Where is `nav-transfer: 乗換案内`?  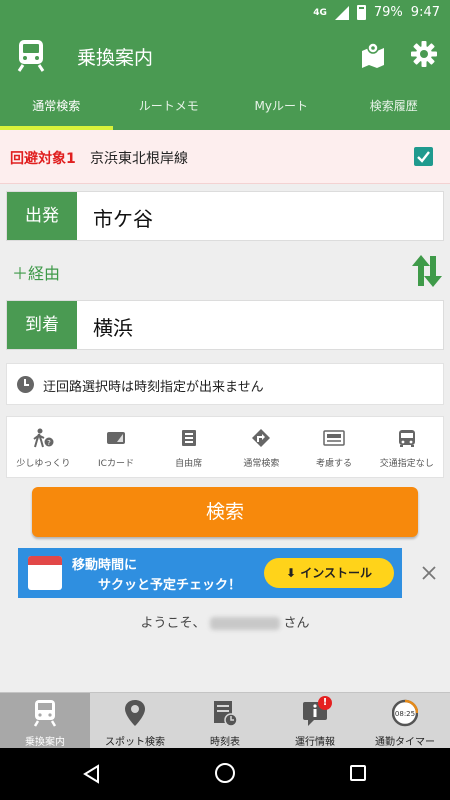
nav-transfer: 乗換案内 is located at coordinates (45, 720).